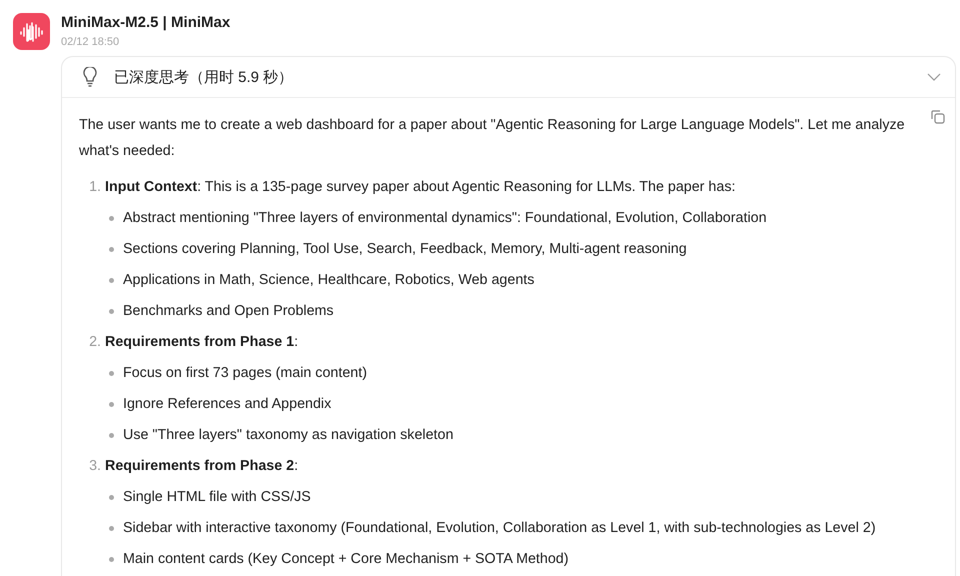 The width and height of the screenshot is (960, 576). I want to click on bullet-text: Abstract mentioning "Three layers of environmental dynamics": Foundational, Evolution, Collaboration, so click(445, 218).